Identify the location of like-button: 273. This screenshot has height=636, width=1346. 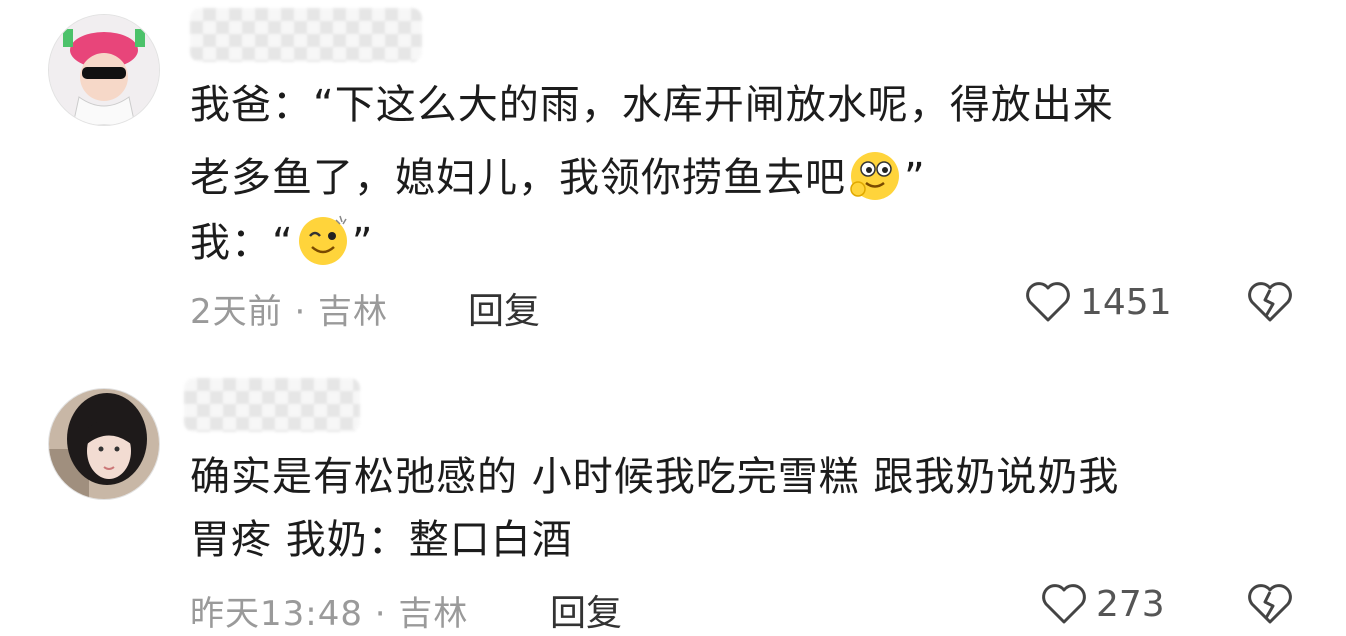
(1102, 604).